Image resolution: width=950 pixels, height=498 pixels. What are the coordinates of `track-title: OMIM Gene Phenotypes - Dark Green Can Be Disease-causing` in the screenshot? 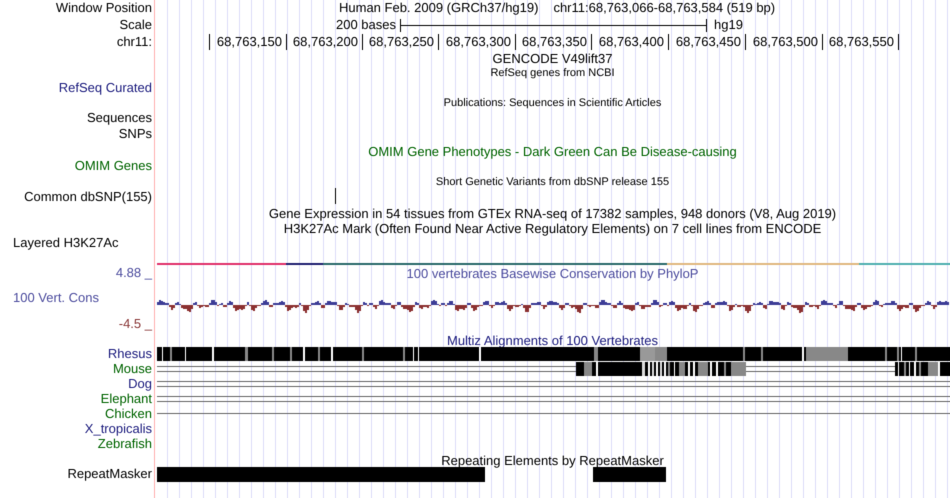 It's located at (552, 151).